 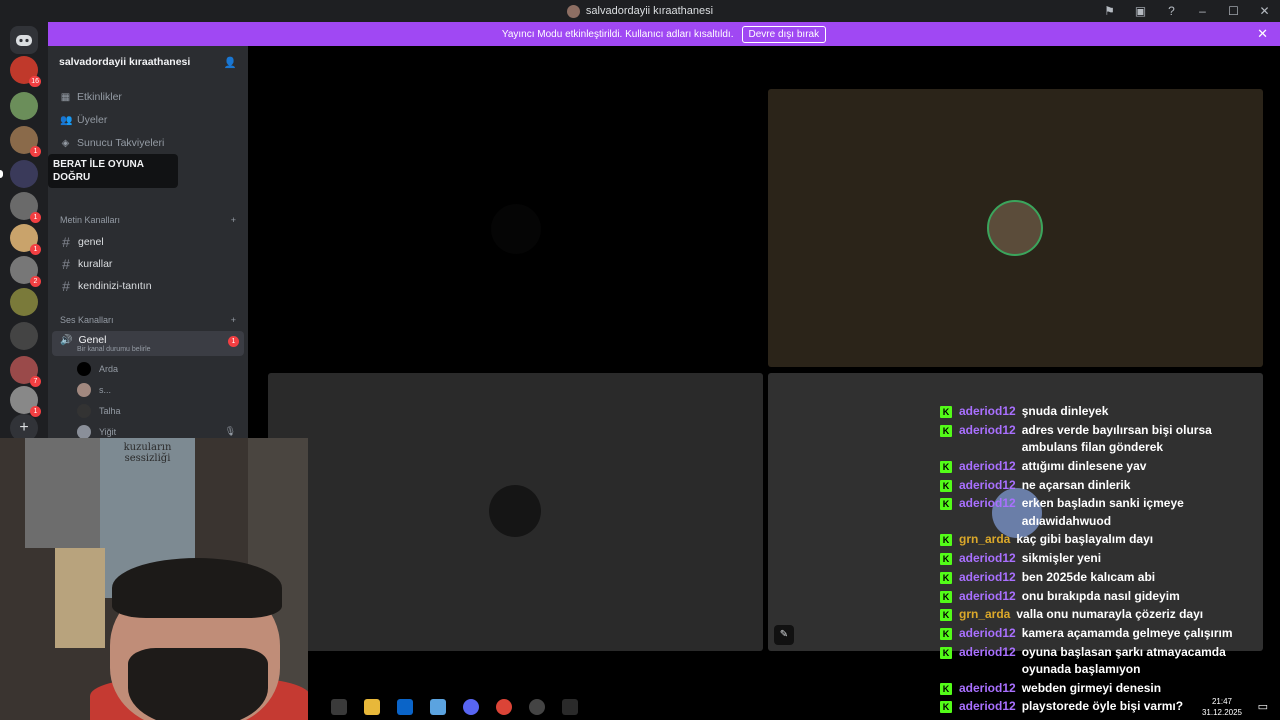 I want to click on chat-text: kamera açamamda gelmeye çalışırım, so click(x=1127, y=632).